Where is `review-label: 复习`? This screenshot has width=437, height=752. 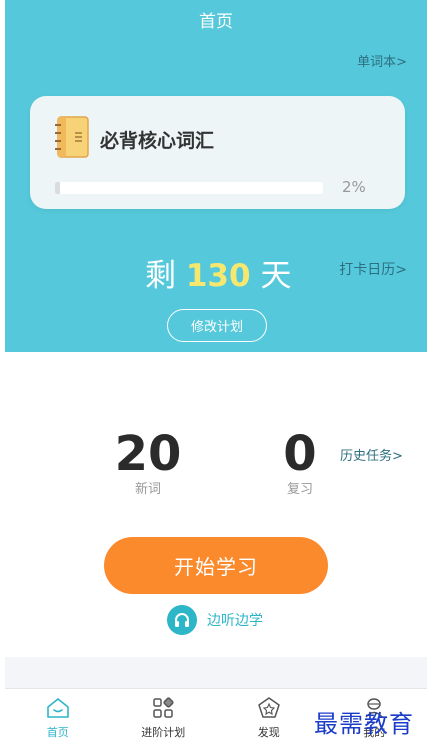
review-label: 复习 is located at coordinates (299, 489).